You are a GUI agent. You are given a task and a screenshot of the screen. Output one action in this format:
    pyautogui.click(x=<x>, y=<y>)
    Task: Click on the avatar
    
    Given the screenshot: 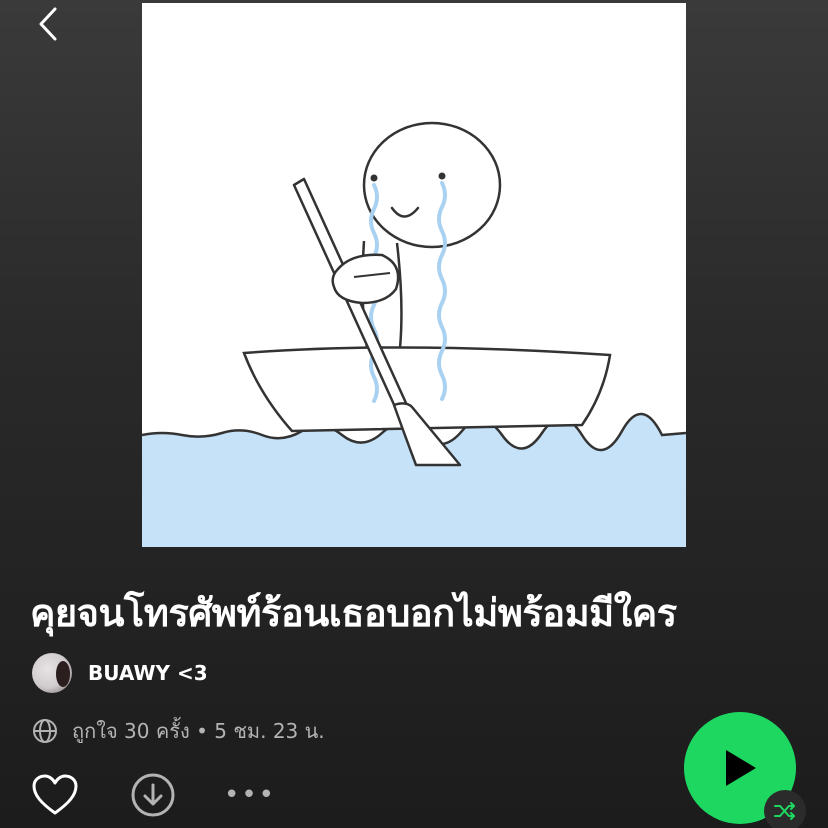 What is the action you would take?
    pyautogui.click(x=52, y=673)
    